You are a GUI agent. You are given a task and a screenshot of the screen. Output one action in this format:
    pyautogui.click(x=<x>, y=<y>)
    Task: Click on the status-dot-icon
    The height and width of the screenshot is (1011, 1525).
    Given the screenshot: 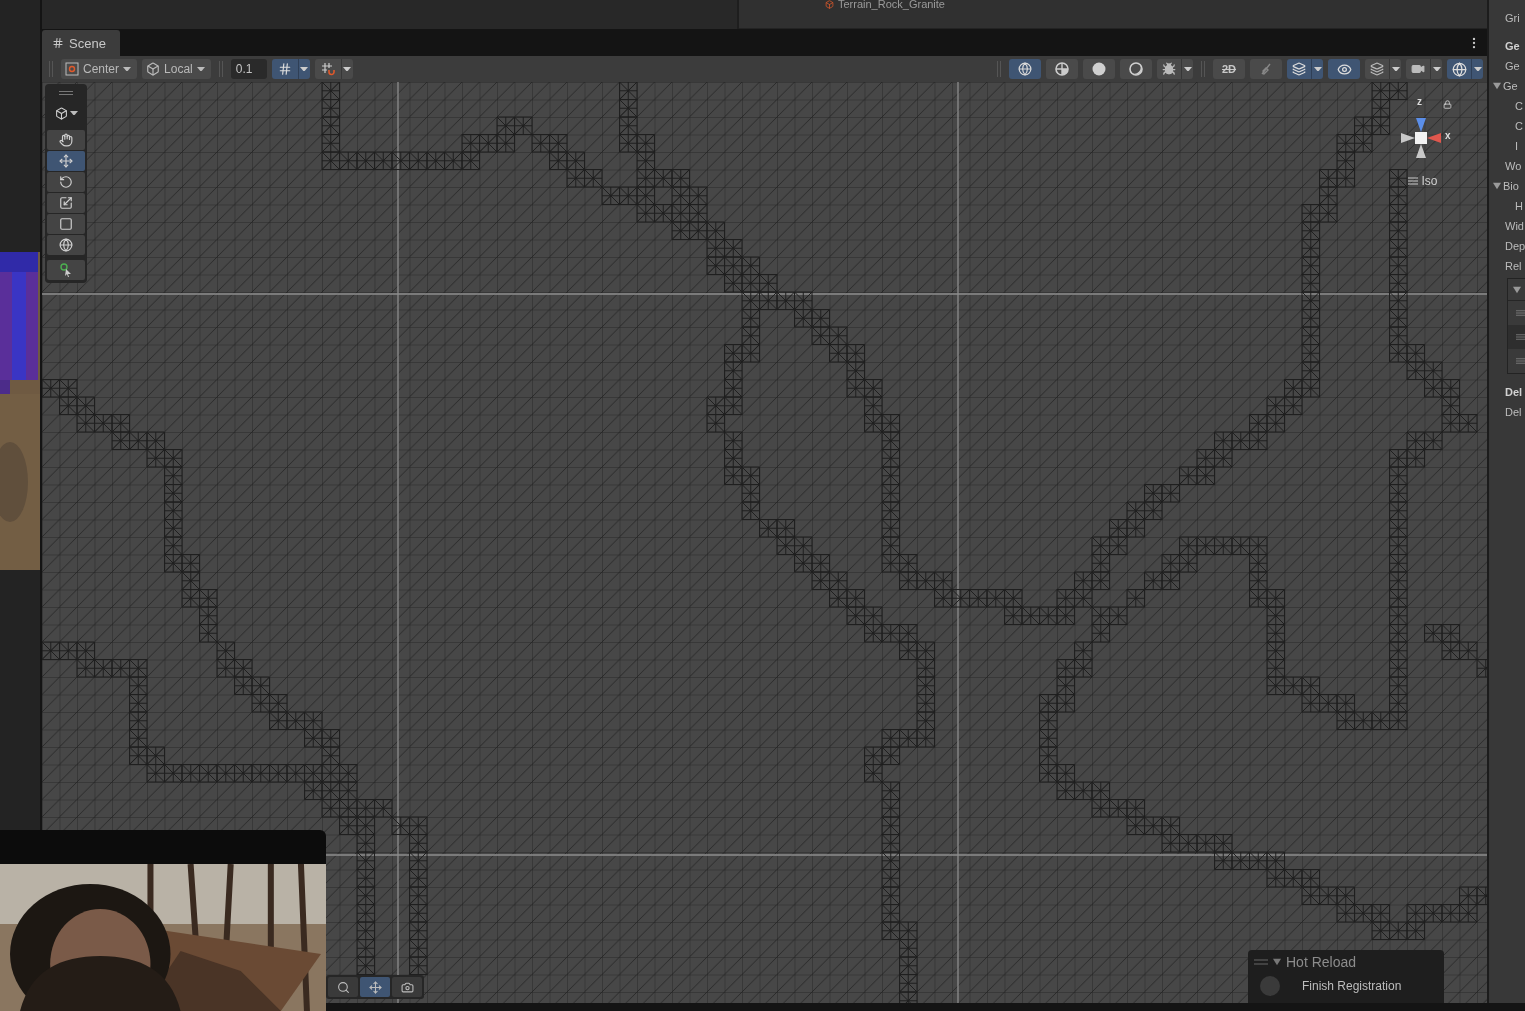 What is the action you would take?
    pyautogui.click(x=1270, y=986)
    